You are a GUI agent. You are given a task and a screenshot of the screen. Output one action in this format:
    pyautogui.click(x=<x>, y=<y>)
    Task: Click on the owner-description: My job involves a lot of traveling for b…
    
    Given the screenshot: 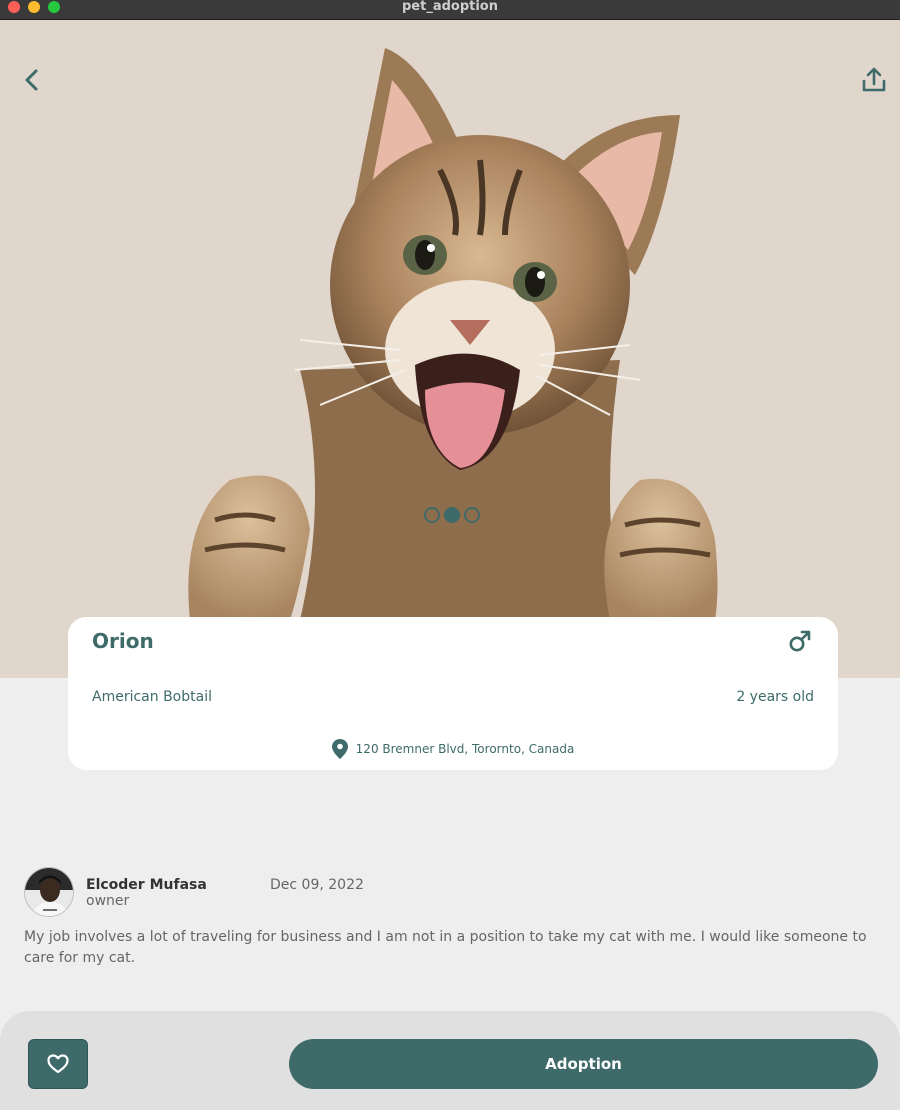 What is the action you would take?
    pyautogui.click(x=445, y=947)
    